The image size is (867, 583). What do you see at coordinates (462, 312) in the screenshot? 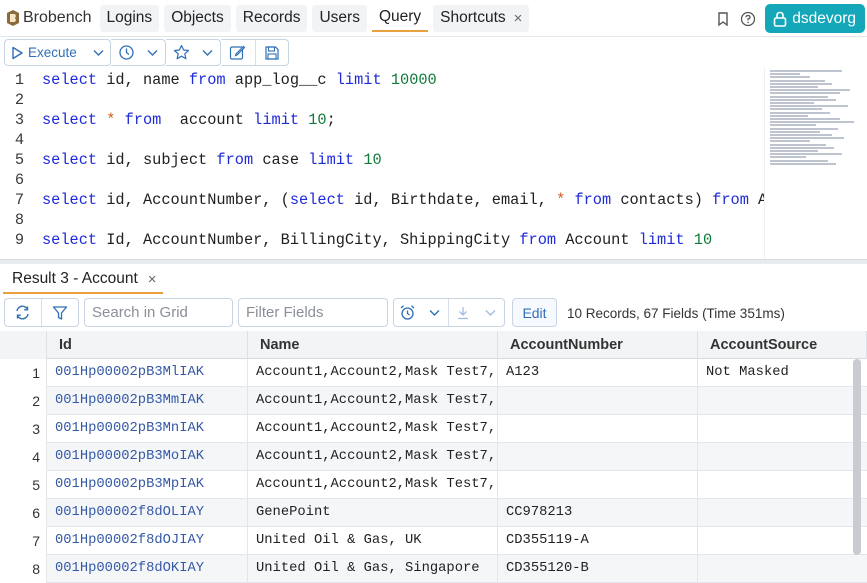
I see `export-button` at bounding box center [462, 312].